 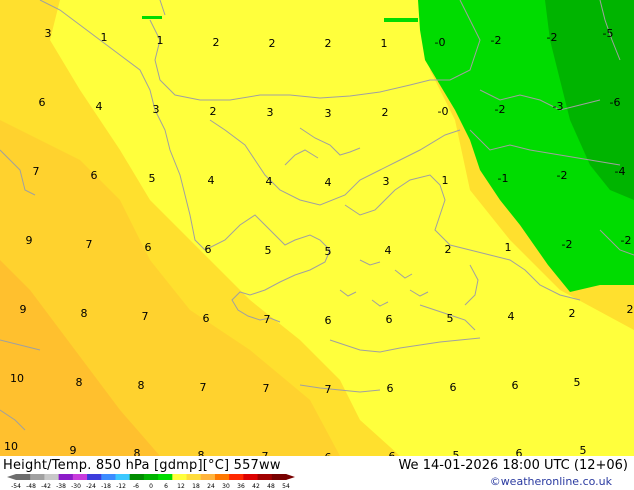 I want to click on scale-tick-label: -30, so click(x=76, y=486).